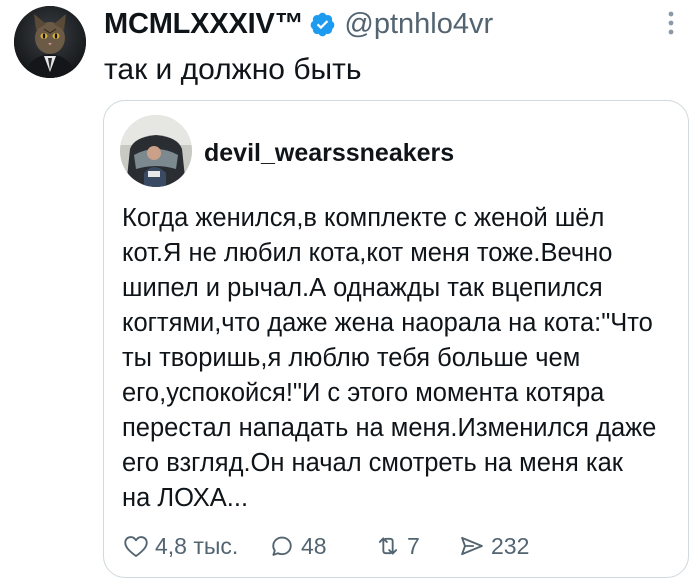 Image resolution: width=700 pixels, height=587 pixels. What do you see at coordinates (233, 69) in the screenshot?
I see `tweet-text: так и должно быть` at bounding box center [233, 69].